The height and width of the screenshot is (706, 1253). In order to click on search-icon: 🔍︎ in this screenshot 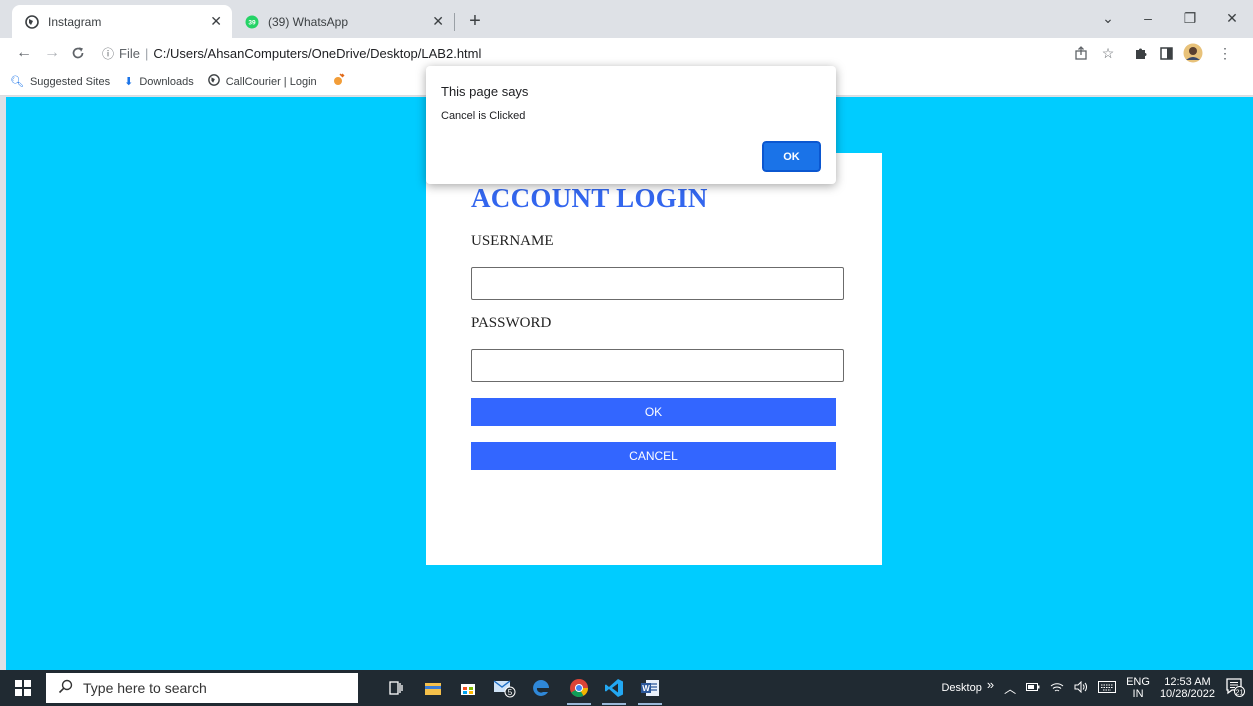, I will do `click(17, 82)`.